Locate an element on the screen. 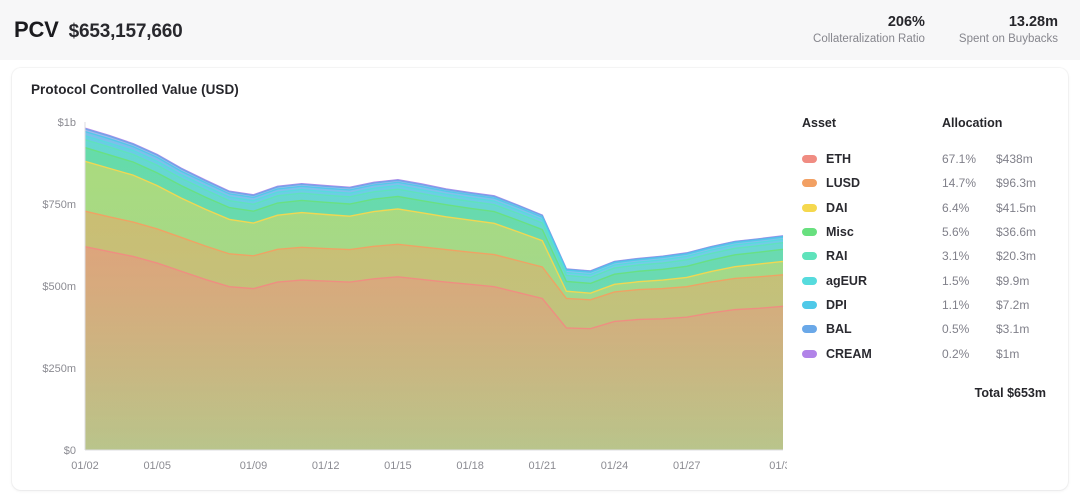 Image resolution: width=1080 pixels, height=503 pixels. stat-spent-on-buybacks-value: 13.28m is located at coordinates (1033, 21).